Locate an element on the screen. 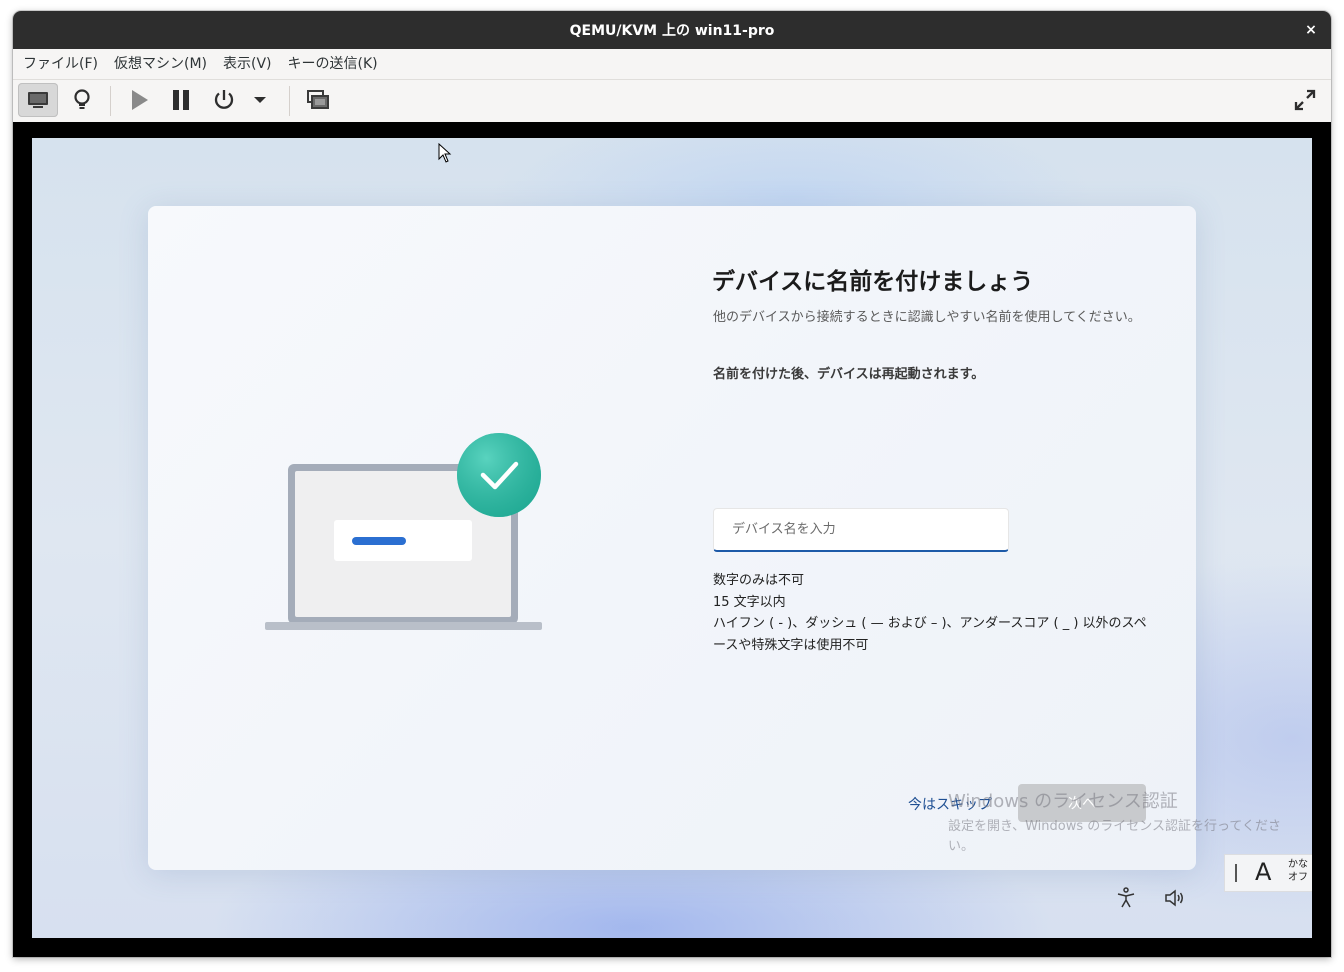  volume-button is located at coordinates (1174, 898).